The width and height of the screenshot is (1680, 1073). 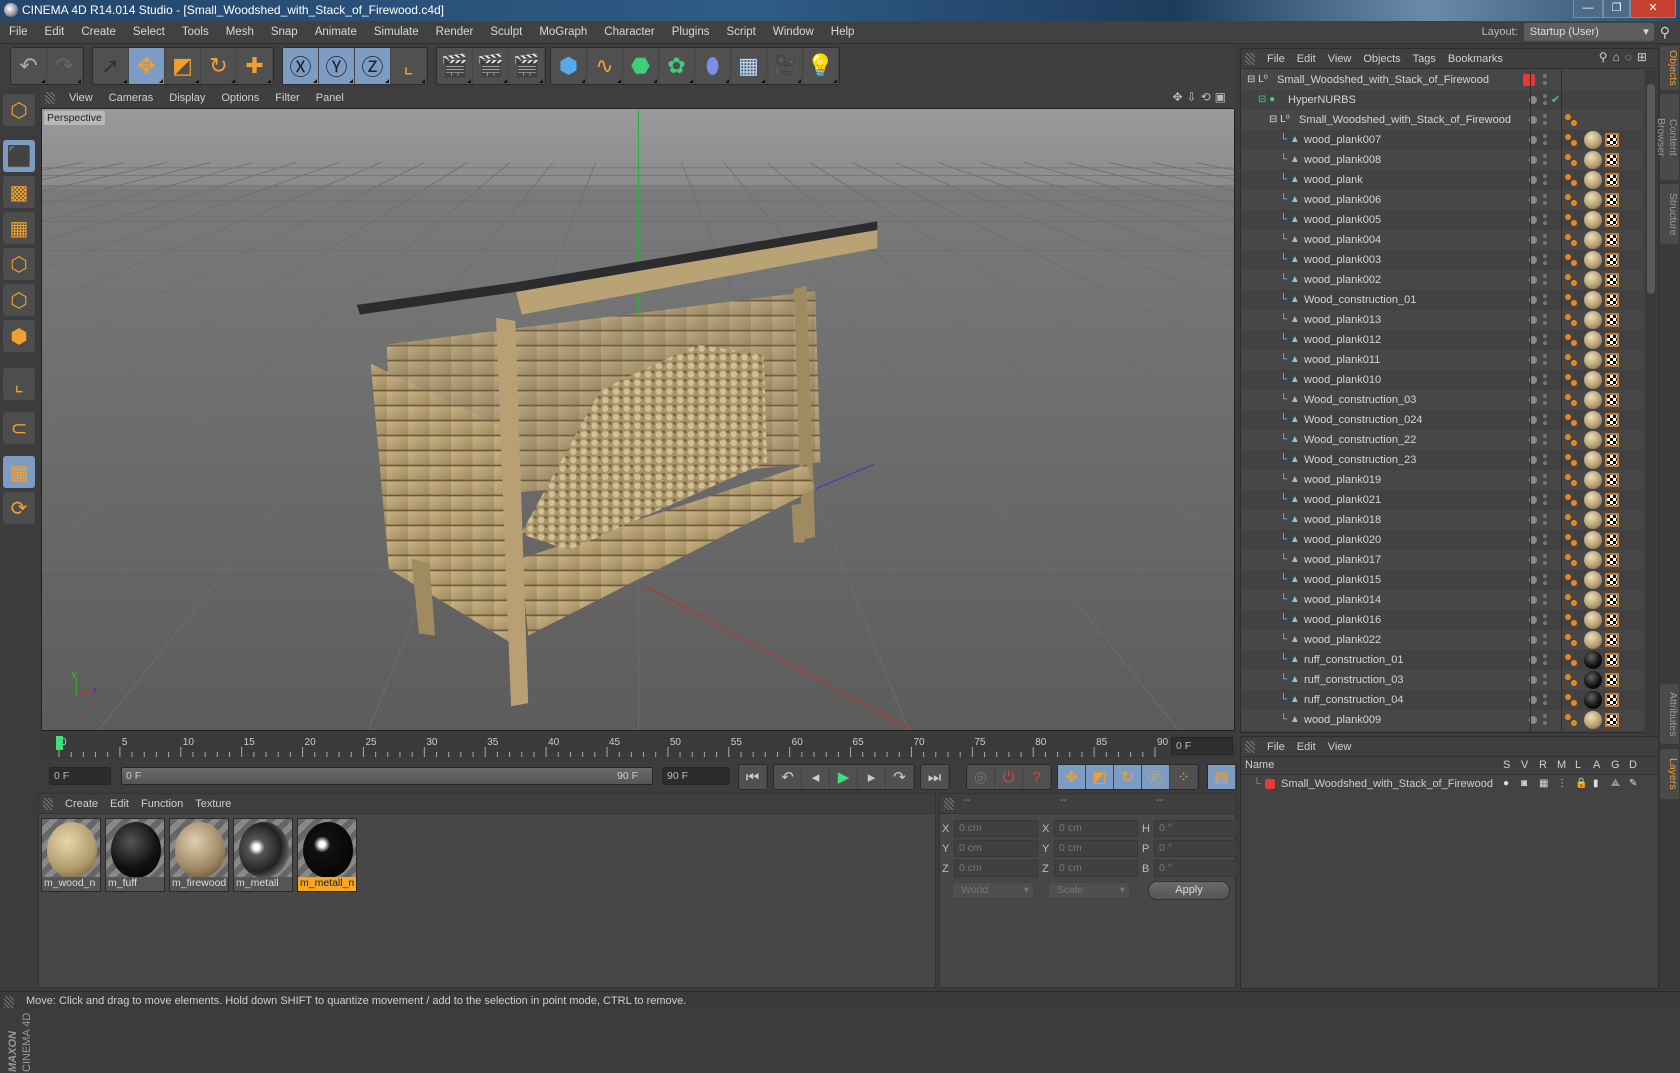 What do you see at coordinates (1381, 59) in the screenshot?
I see `object-menu-objects: Objects` at bounding box center [1381, 59].